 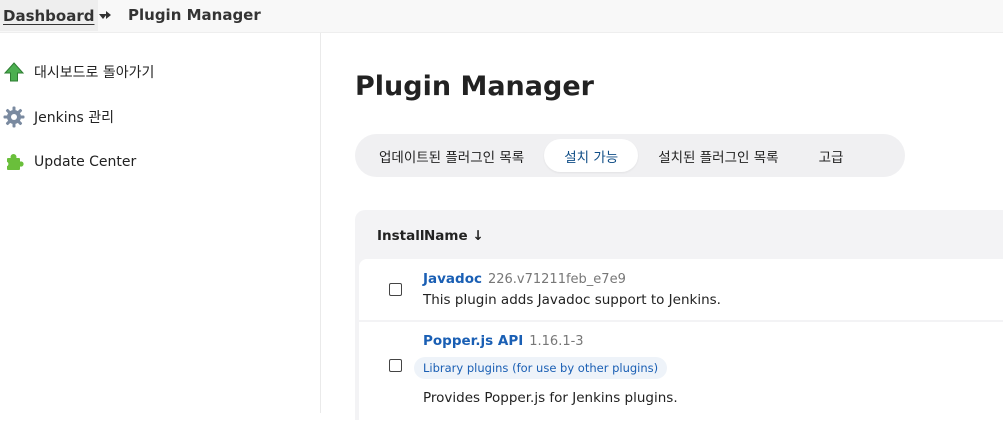 What do you see at coordinates (591, 155) in the screenshot?
I see `tab-available: 설치 가능` at bounding box center [591, 155].